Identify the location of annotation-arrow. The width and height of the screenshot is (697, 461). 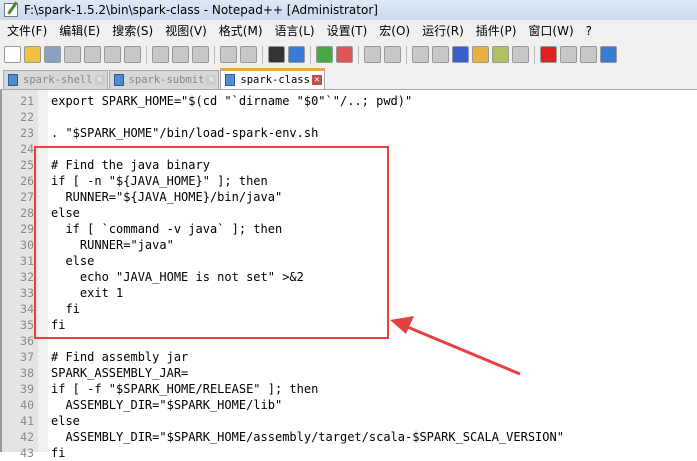
(455, 346).